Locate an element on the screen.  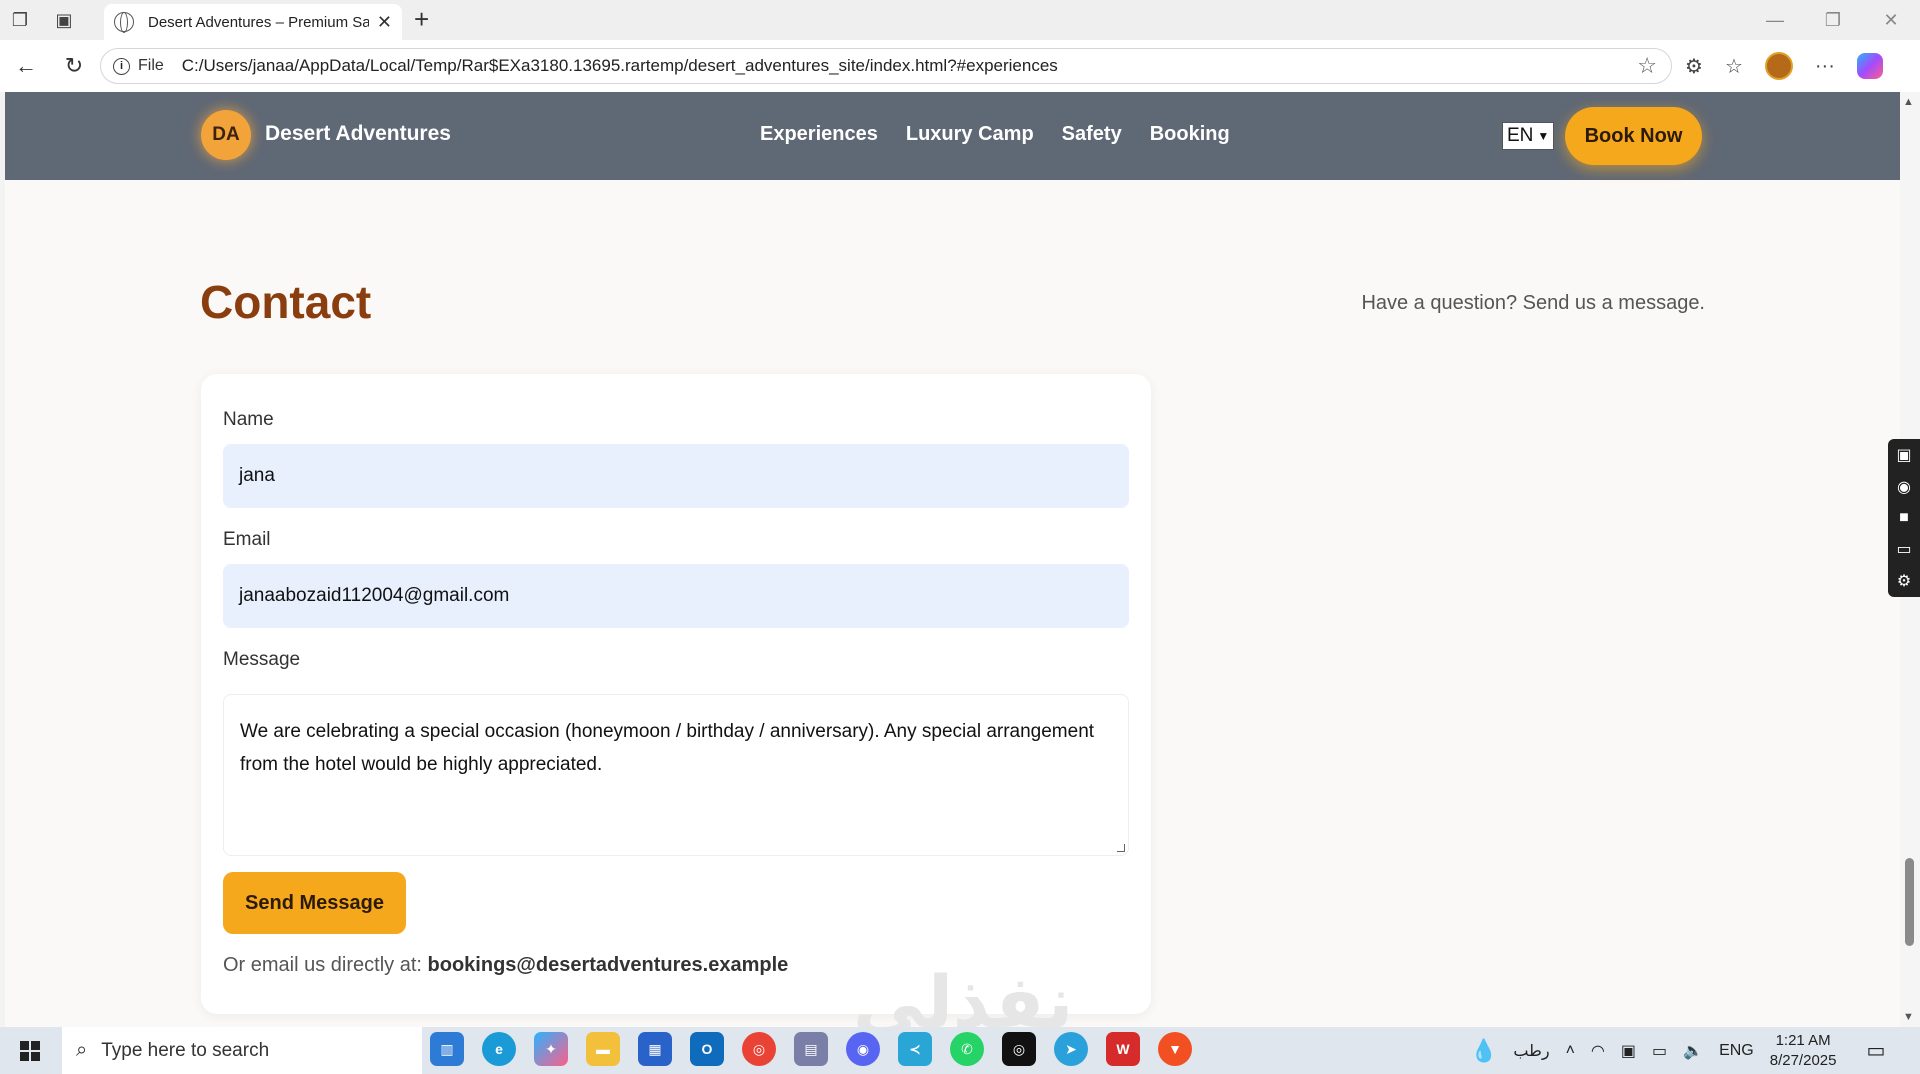
contact-subtitle: Have a question? Send us a message. is located at coordinates (1533, 303).